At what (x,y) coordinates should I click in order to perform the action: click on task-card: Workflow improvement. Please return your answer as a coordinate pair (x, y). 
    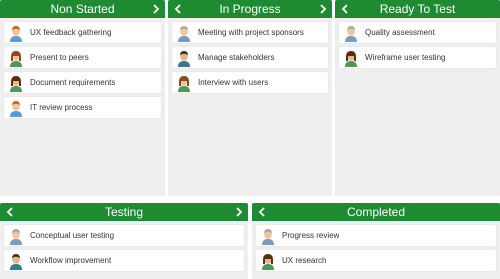
    Looking at the image, I should click on (124, 260).